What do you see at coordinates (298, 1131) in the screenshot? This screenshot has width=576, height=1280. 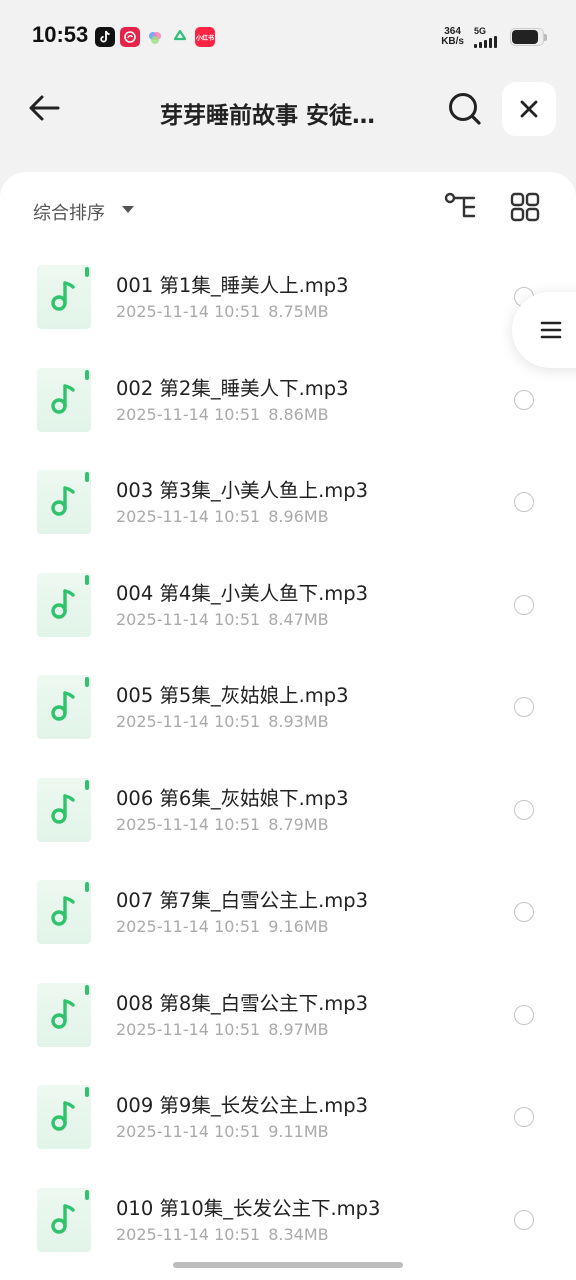 I see `file-size: 9.11MB` at bounding box center [298, 1131].